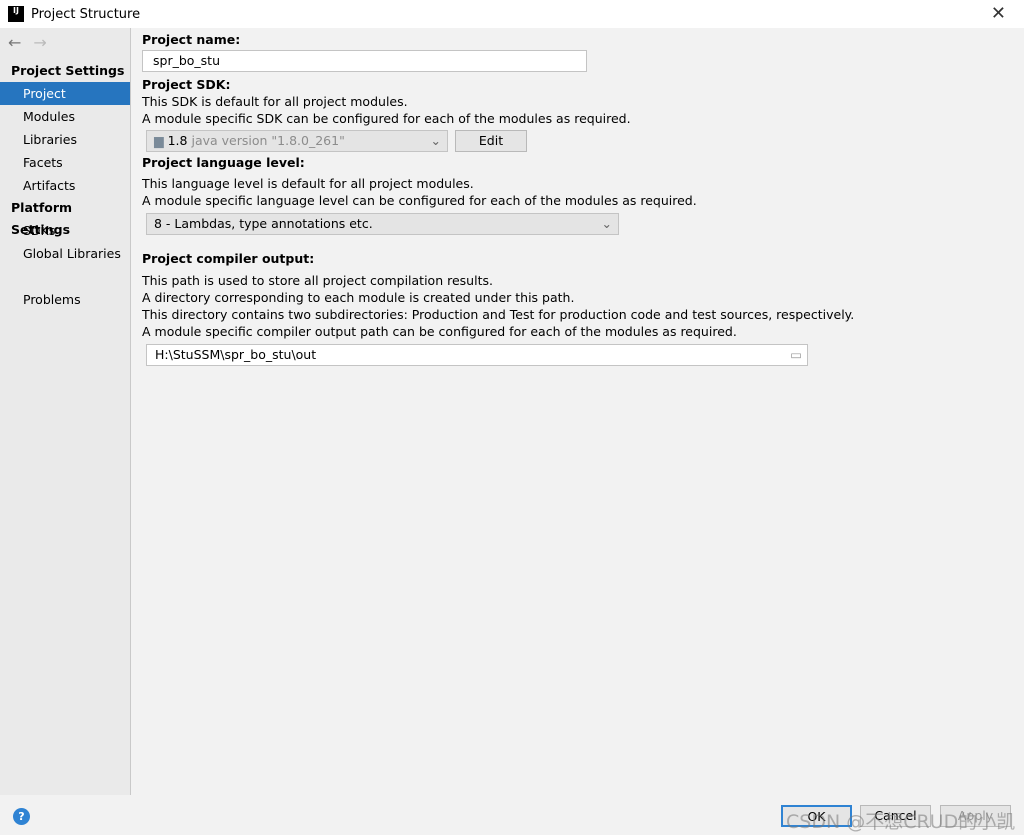  Describe the element at coordinates (297, 141) in the screenshot. I see `sdk-dropdown: ▆ 1.8 java version "1.8.0_261" ⌄` at that location.